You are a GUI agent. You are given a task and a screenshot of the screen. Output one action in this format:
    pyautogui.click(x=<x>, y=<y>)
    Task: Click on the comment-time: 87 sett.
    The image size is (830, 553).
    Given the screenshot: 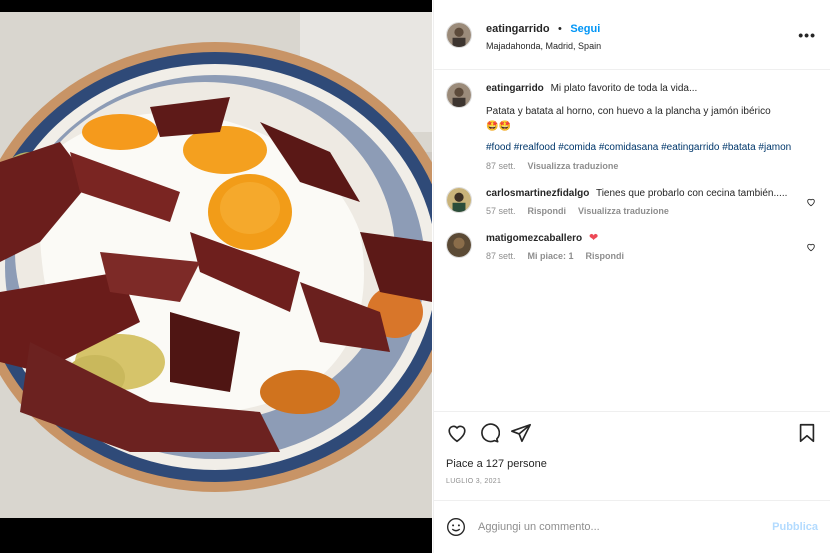 What is the action you would take?
    pyautogui.click(x=501, y=256)
    